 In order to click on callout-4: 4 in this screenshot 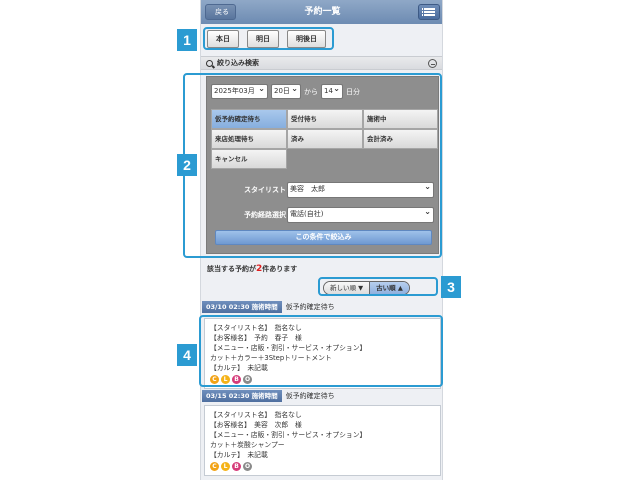, I will do `click(187, 355)`.